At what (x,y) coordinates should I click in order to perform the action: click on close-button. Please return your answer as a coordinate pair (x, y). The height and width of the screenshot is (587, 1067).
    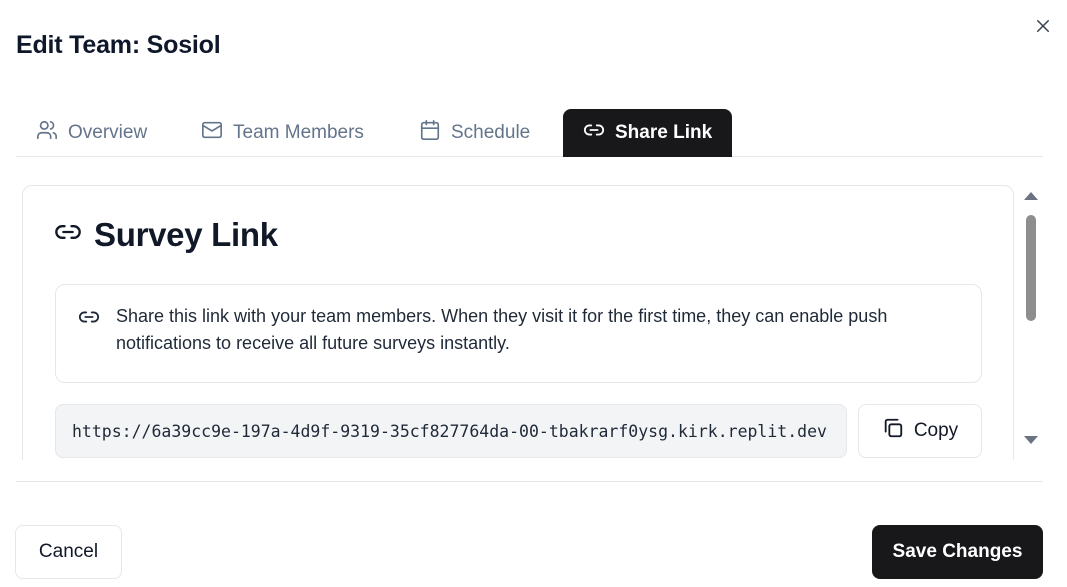
    Looking at the image, I should click on (1043, 28).